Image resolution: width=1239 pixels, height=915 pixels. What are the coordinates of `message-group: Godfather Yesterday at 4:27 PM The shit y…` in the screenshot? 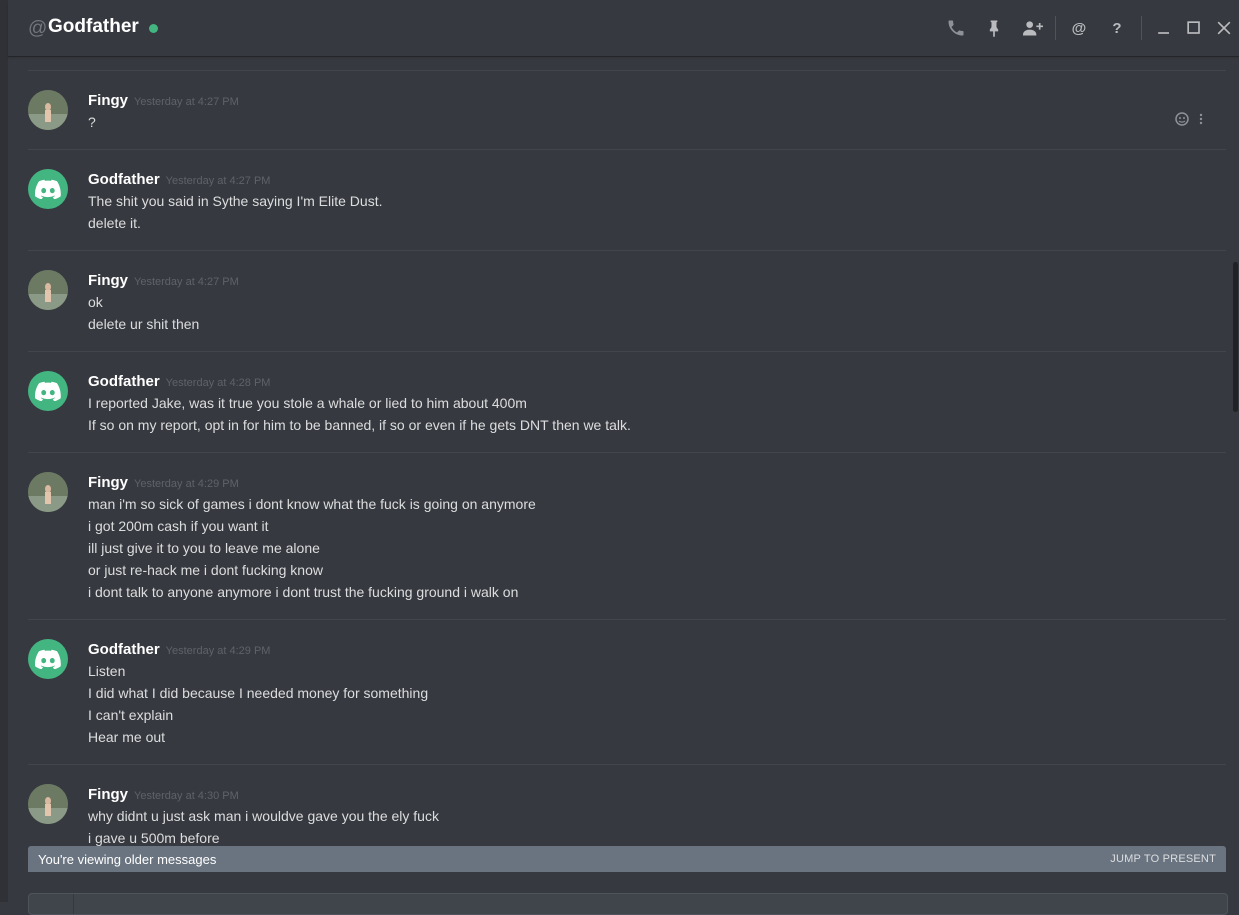 It's located at (627, 199).